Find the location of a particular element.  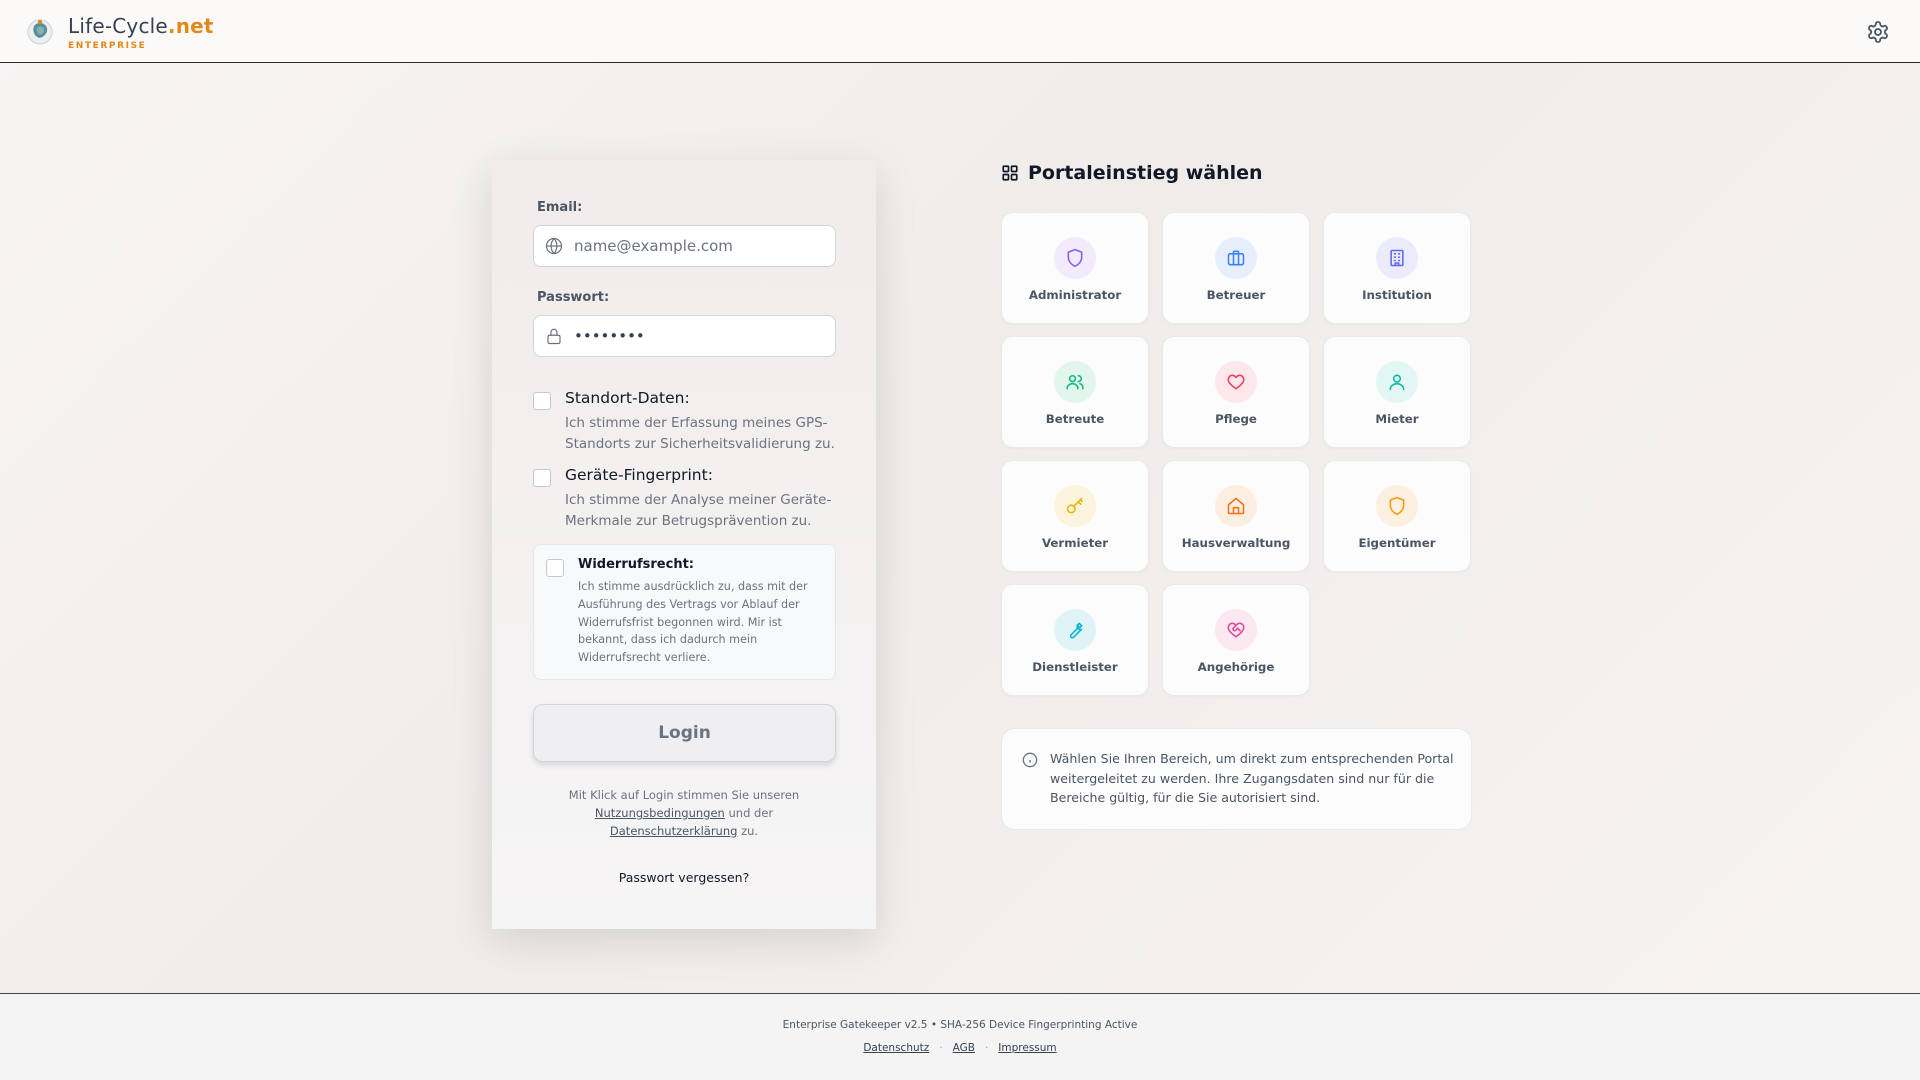

home-icon is located at coordinates (1236, 506).